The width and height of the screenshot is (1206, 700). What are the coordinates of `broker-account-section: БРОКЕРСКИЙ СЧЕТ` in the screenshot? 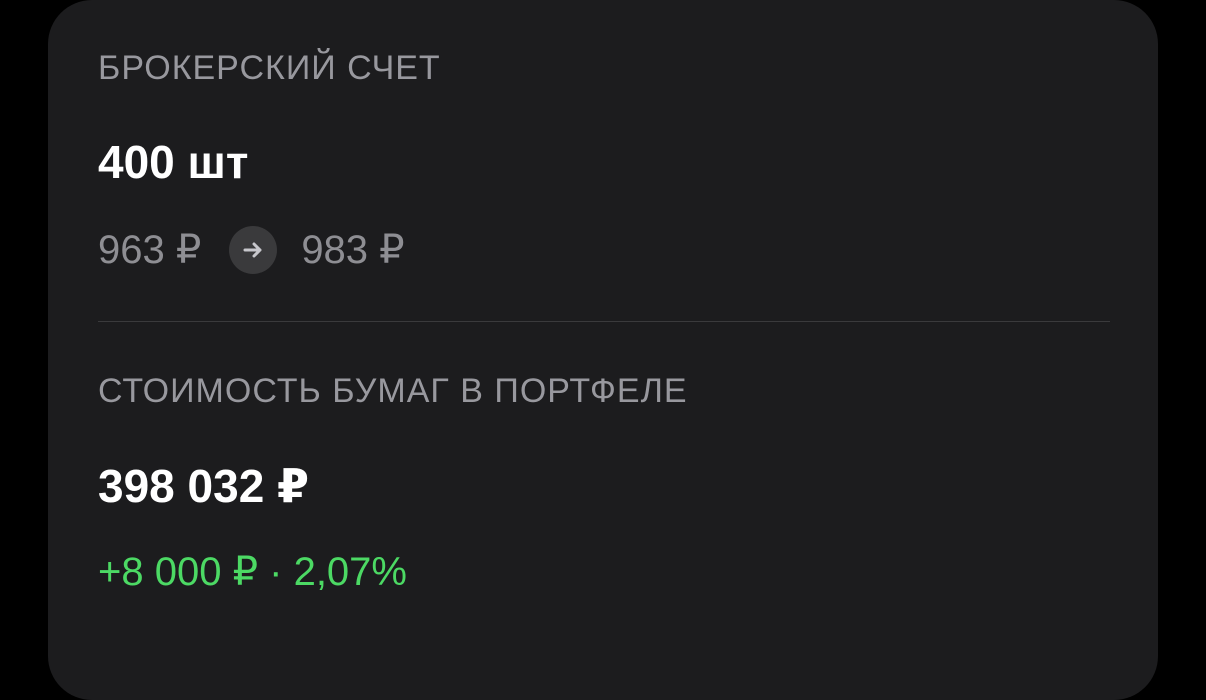 It's located at (604, 68).